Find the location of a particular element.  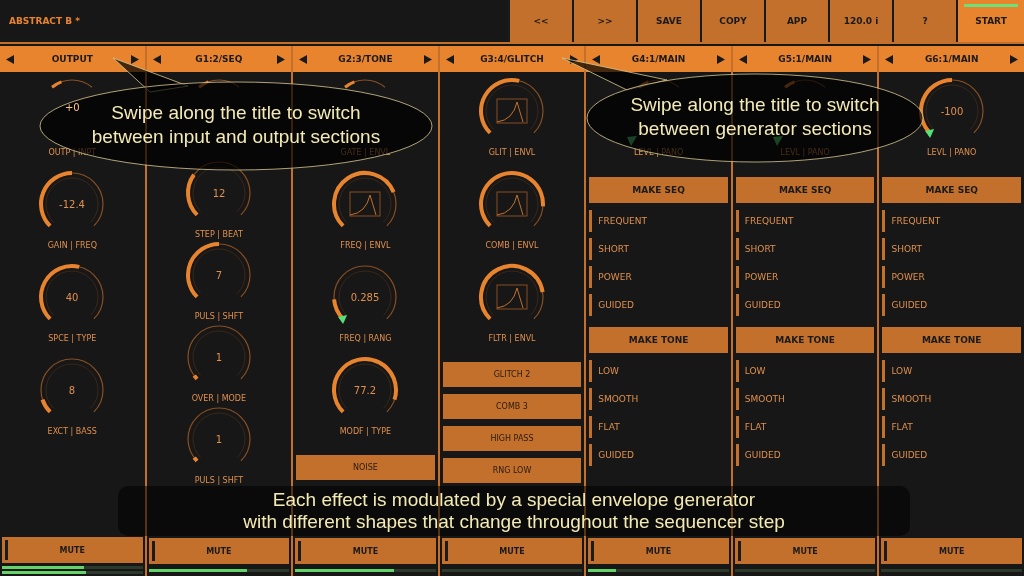

section-header: G6:1/MAIN is located at coordinates (951, 59).